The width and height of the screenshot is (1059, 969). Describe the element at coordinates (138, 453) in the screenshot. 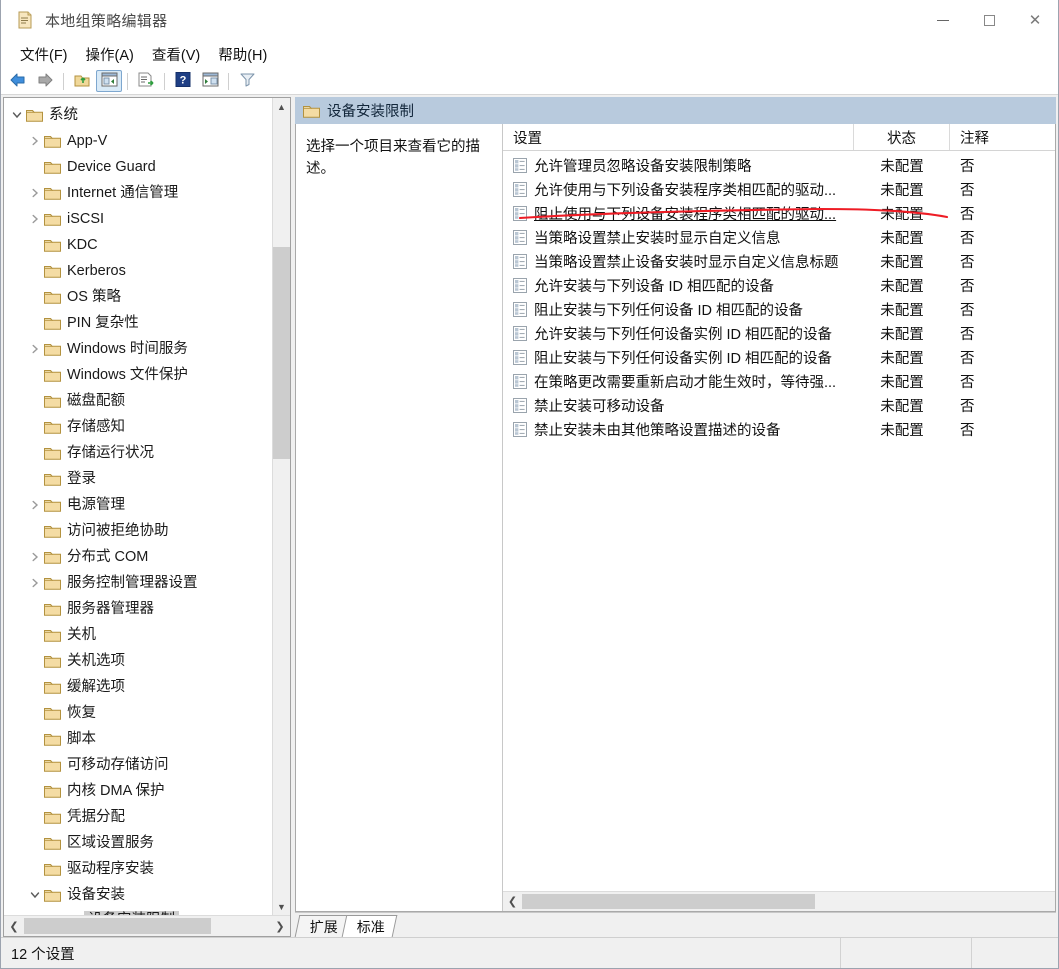

I see `tree-item: 存储运行状况` at that location.